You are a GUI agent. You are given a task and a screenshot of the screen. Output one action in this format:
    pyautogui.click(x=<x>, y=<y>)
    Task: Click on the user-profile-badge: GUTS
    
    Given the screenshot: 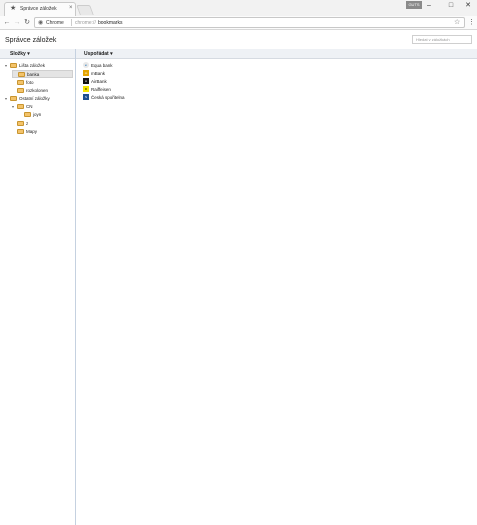 What is the action you would take?
    pyautogui.click(x=414, y=5)
    